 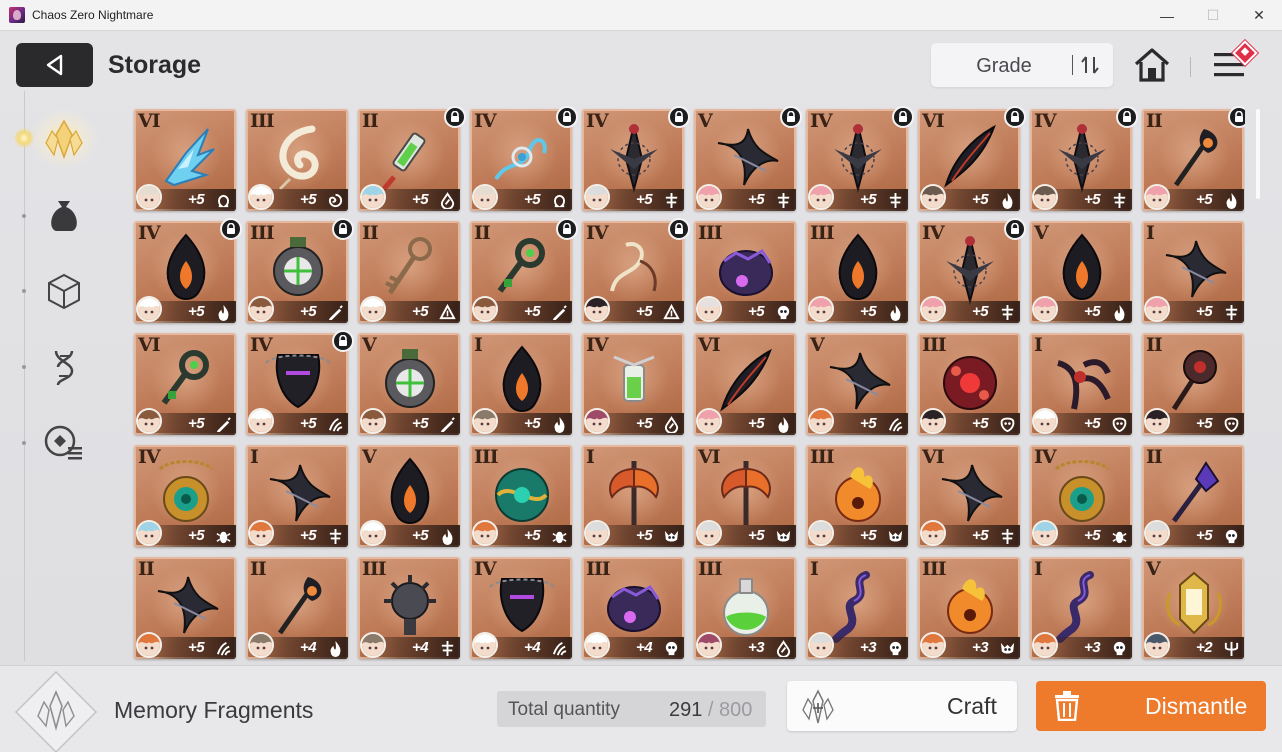 I want to click on sidebar-tab-genes, so click(x=64, y=367).